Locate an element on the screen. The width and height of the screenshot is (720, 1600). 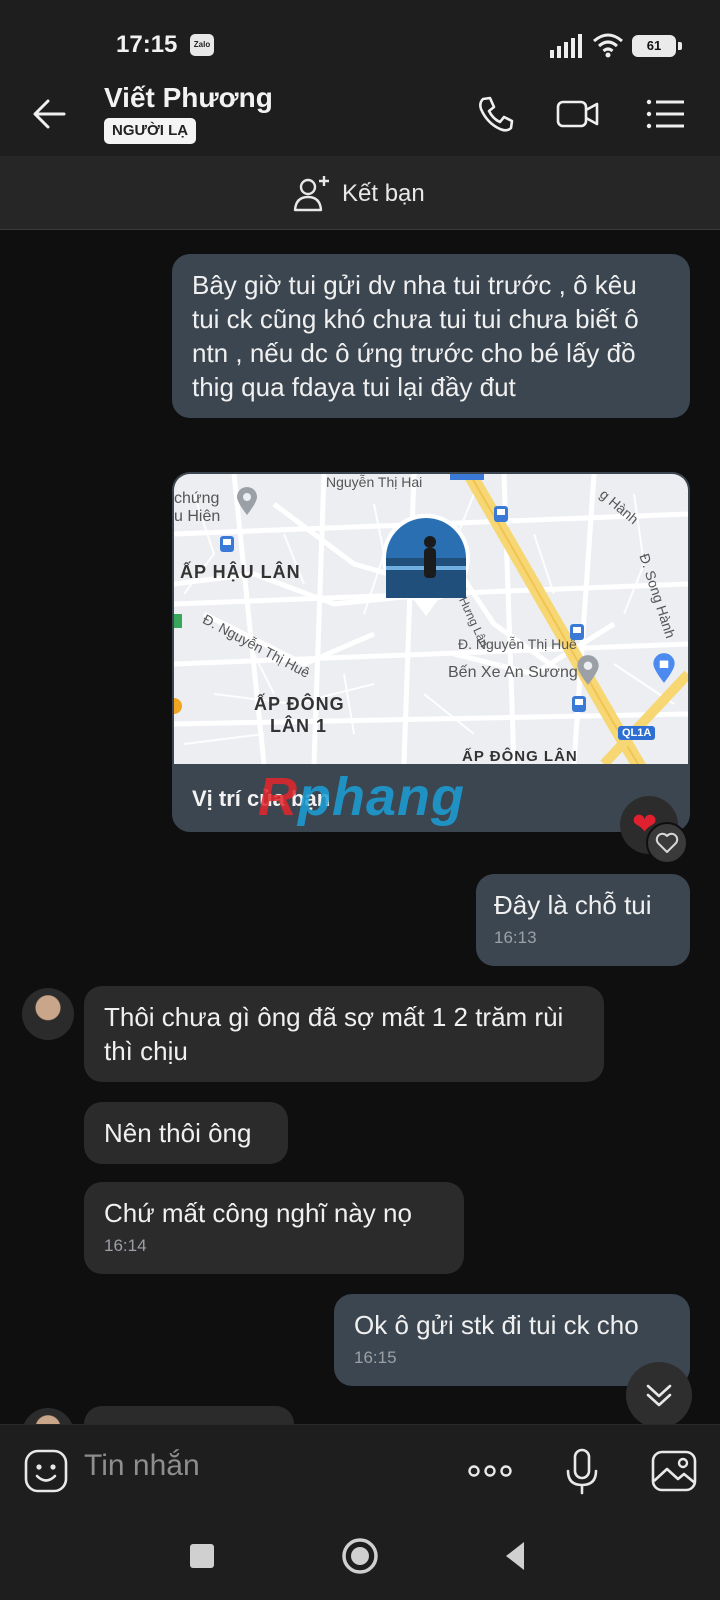
message-outgoing: Đây là chỗ tui 16:13 is located at coordinates (583, 920).